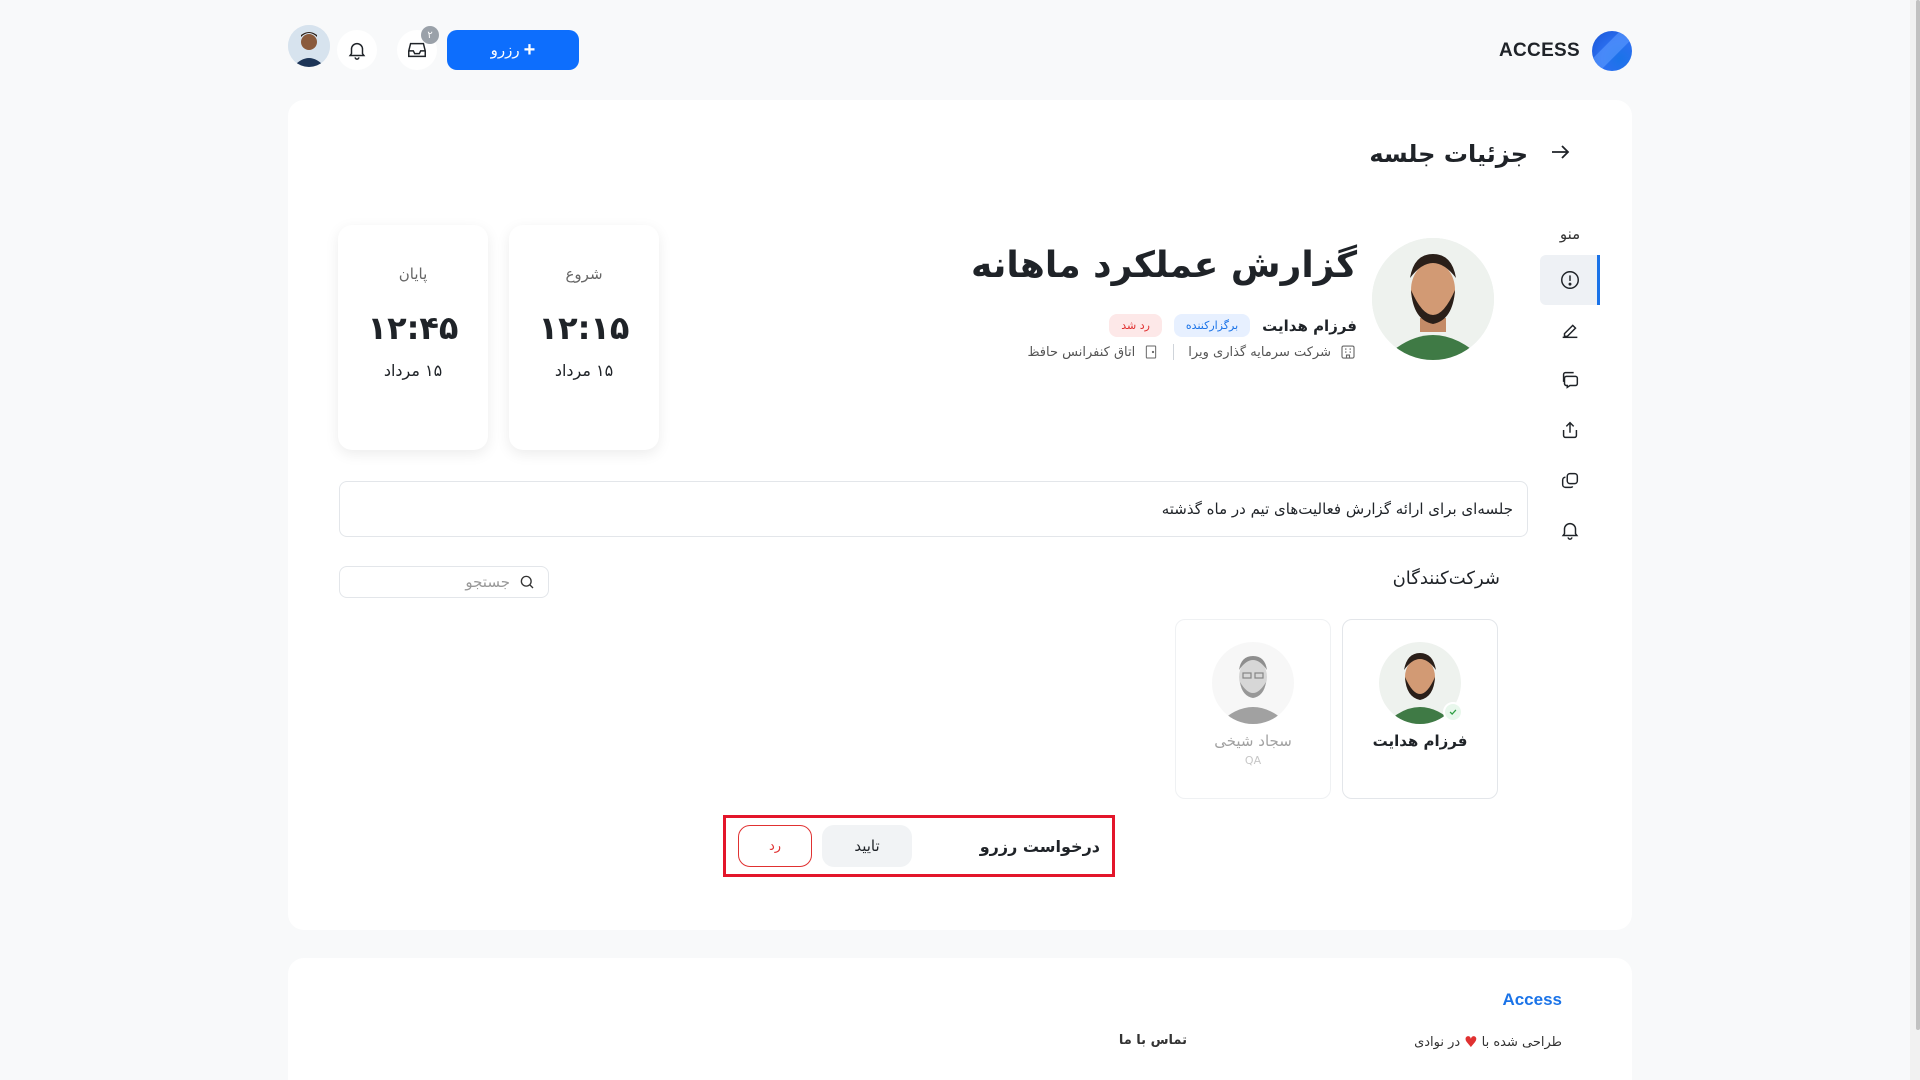 This screenshot has width=1920, height=1080. I want to click on share-icon, so click(1570, 430).